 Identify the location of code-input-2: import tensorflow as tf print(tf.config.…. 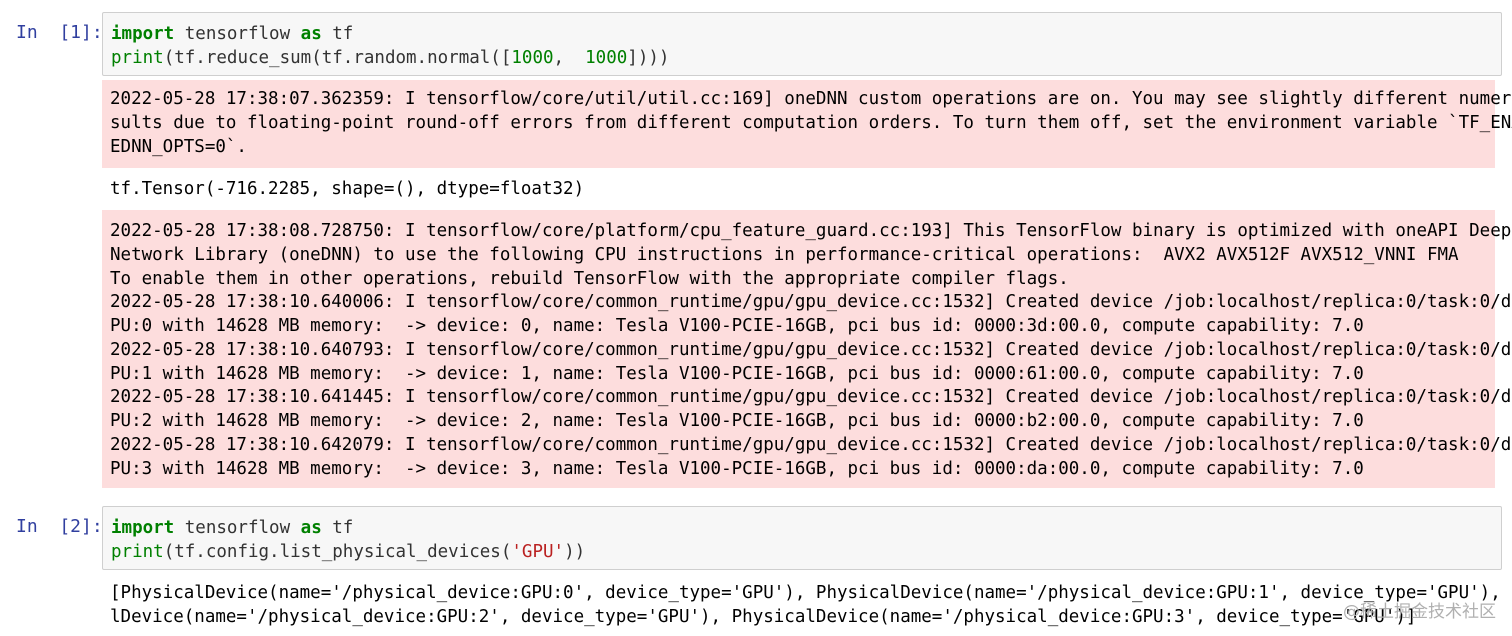
(802, 538).